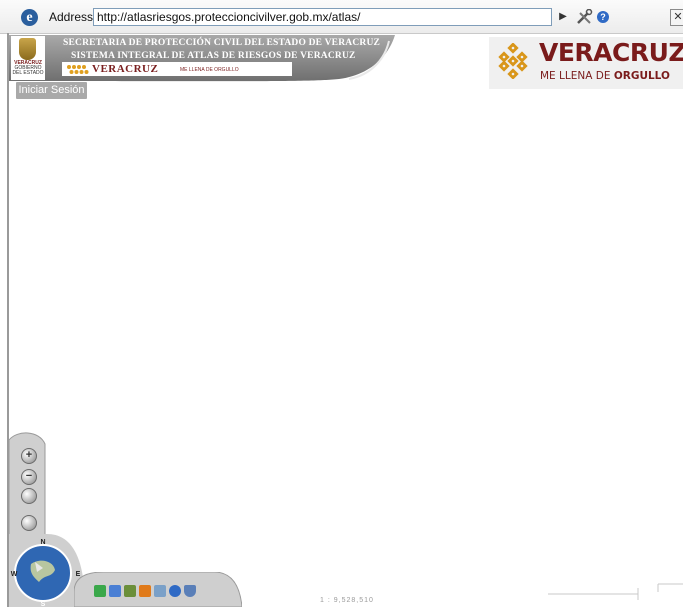  I want to click on mini-brand-slogan: ME LLENA DE ORGULLO, so click(209, 70).